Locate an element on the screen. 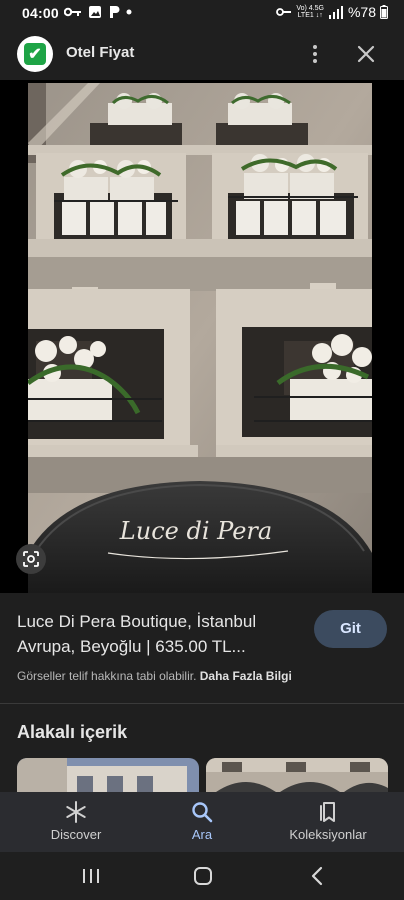 This screenshot has height=900, width=404. recents-button is located at coordinates (91, 876).